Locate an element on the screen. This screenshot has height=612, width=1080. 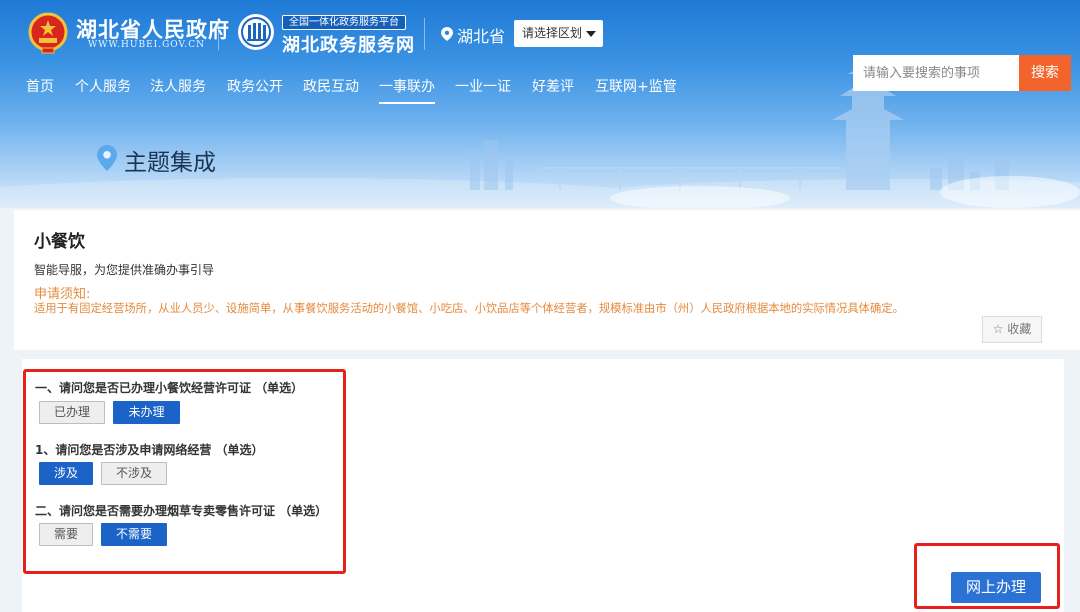
theme-title: 主题集成 is located at coordinates (170, 163).